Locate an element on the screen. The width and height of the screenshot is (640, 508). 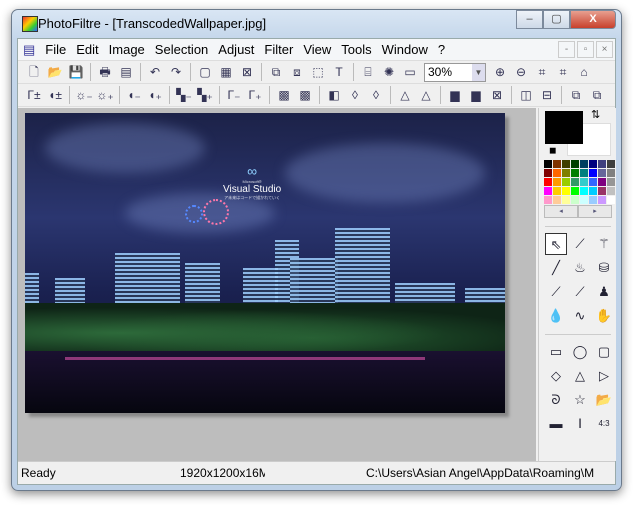
rectangle-icon: ▭ is located at coordinates (556, 352).